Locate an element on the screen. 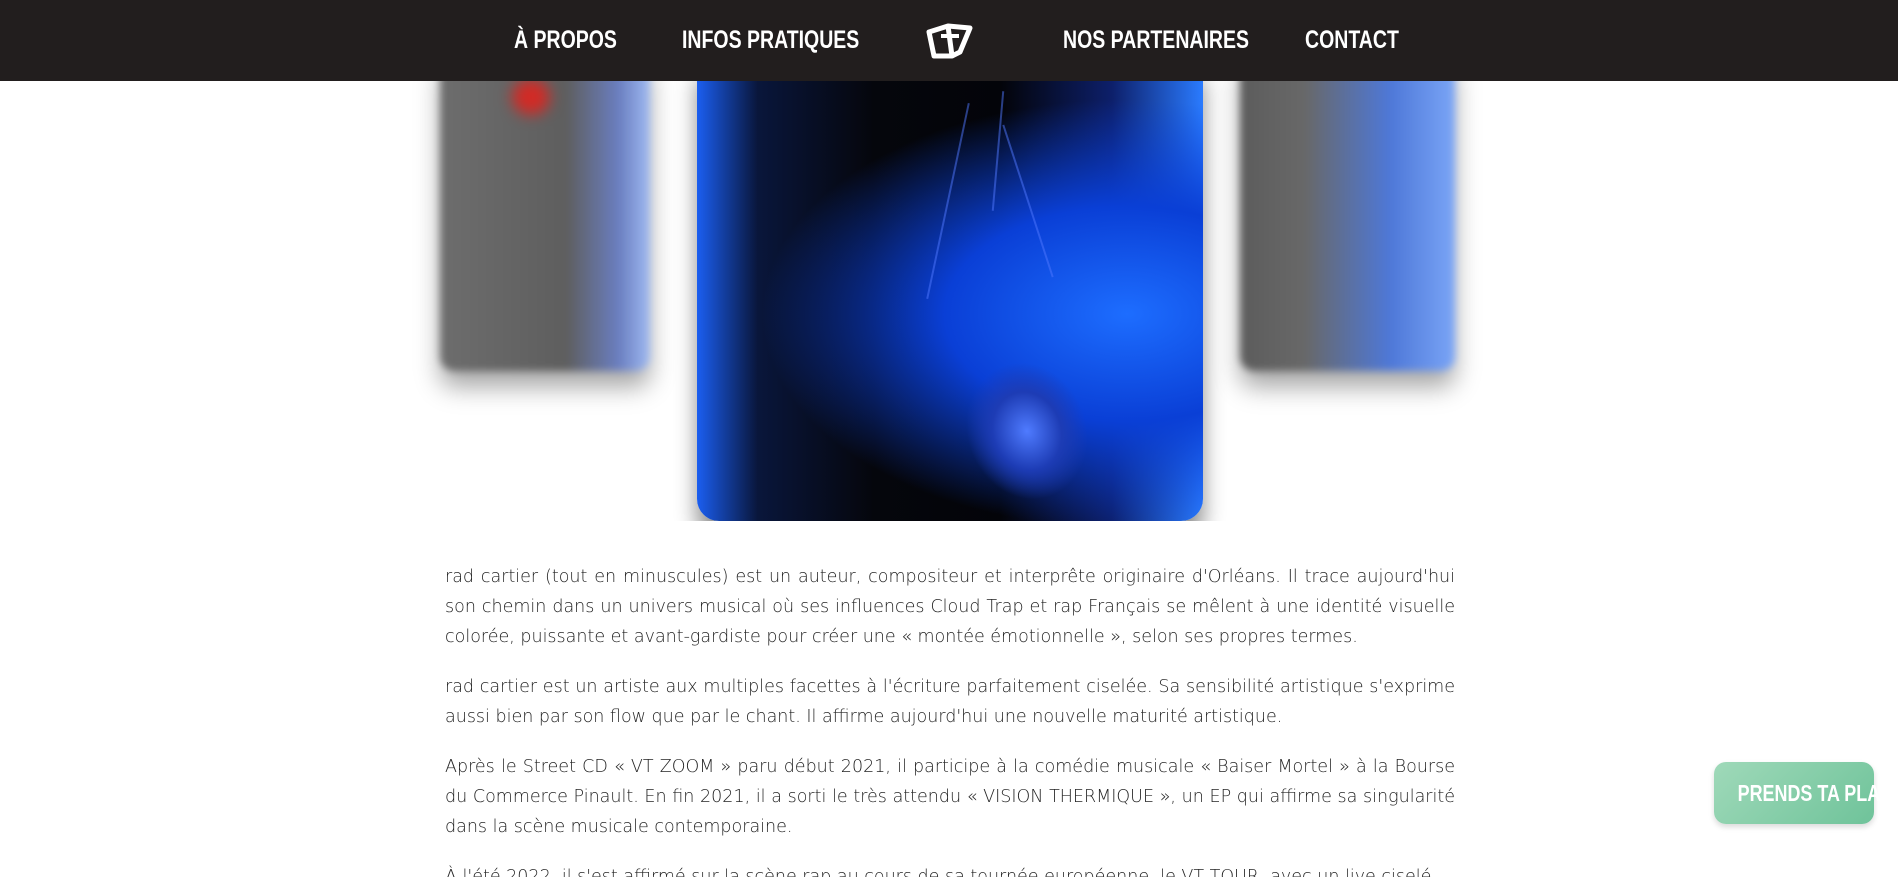 The height and width of the screenshot is (877, 1898). buy-ticket-label: PRENDS TA PLACE is located at coordinates (1817, 793).